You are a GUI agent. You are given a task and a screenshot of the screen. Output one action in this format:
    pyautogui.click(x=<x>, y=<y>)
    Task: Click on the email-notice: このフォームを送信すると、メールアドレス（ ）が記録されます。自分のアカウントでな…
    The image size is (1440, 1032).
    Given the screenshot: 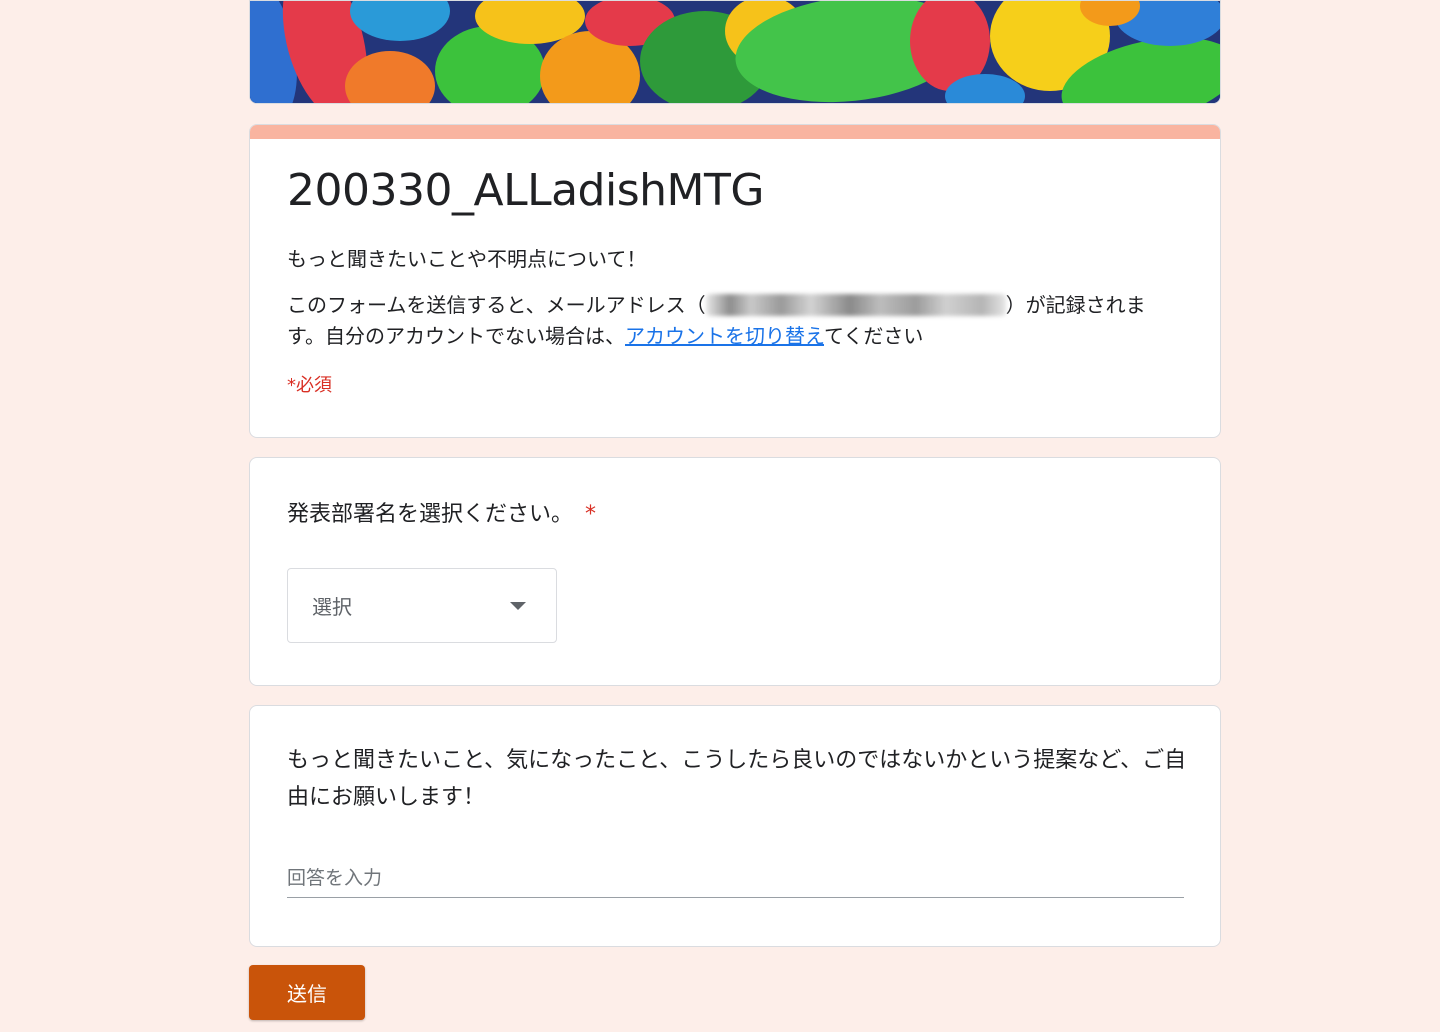 What is the action you would take?
    pyautogui.click(x=732, y=321)
    